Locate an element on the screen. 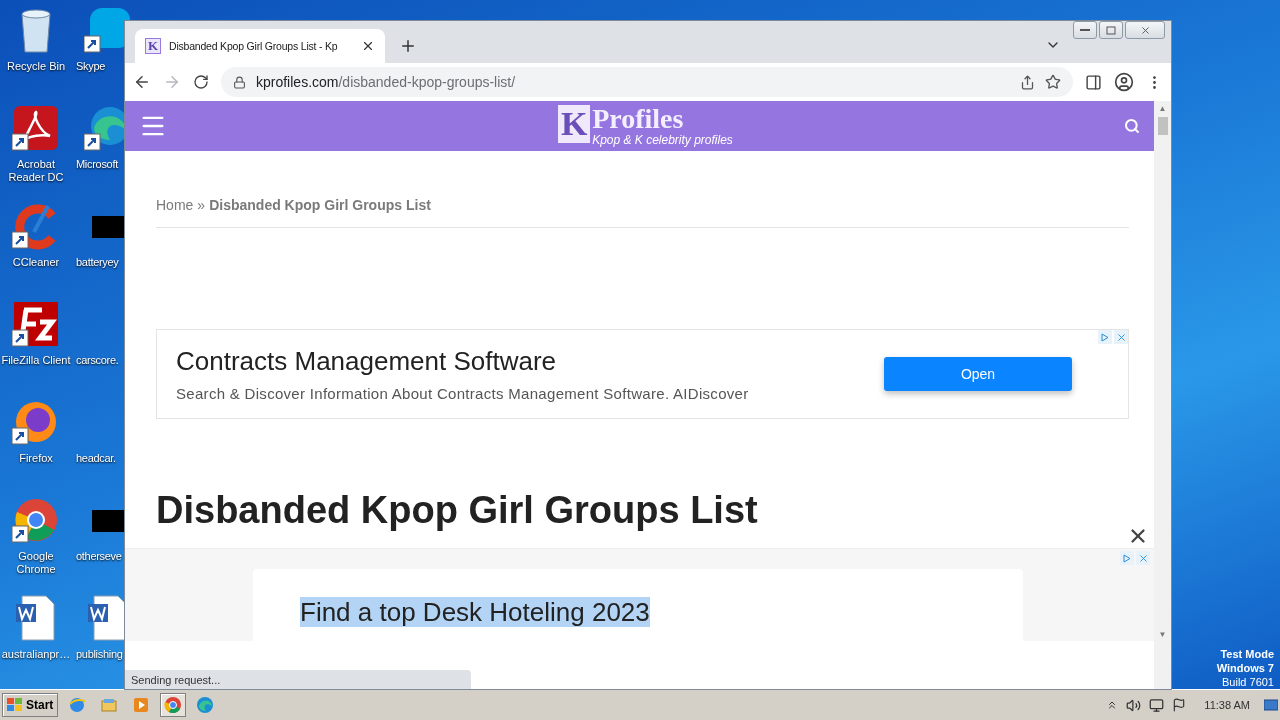 Image resolution: width=1280 pixels, height=720 pixels. desktop-icon-label: carscore. is located at coordinates (97, 360).